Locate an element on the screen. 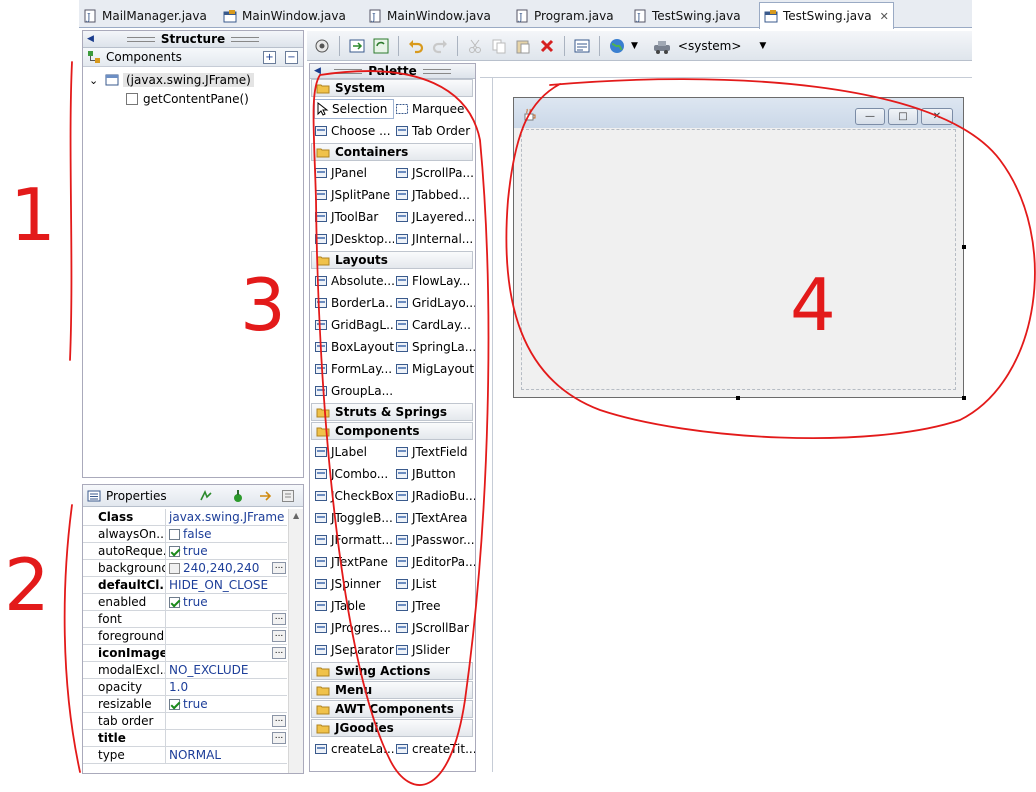  minimize-button: — is located at coordinates (870, 116).